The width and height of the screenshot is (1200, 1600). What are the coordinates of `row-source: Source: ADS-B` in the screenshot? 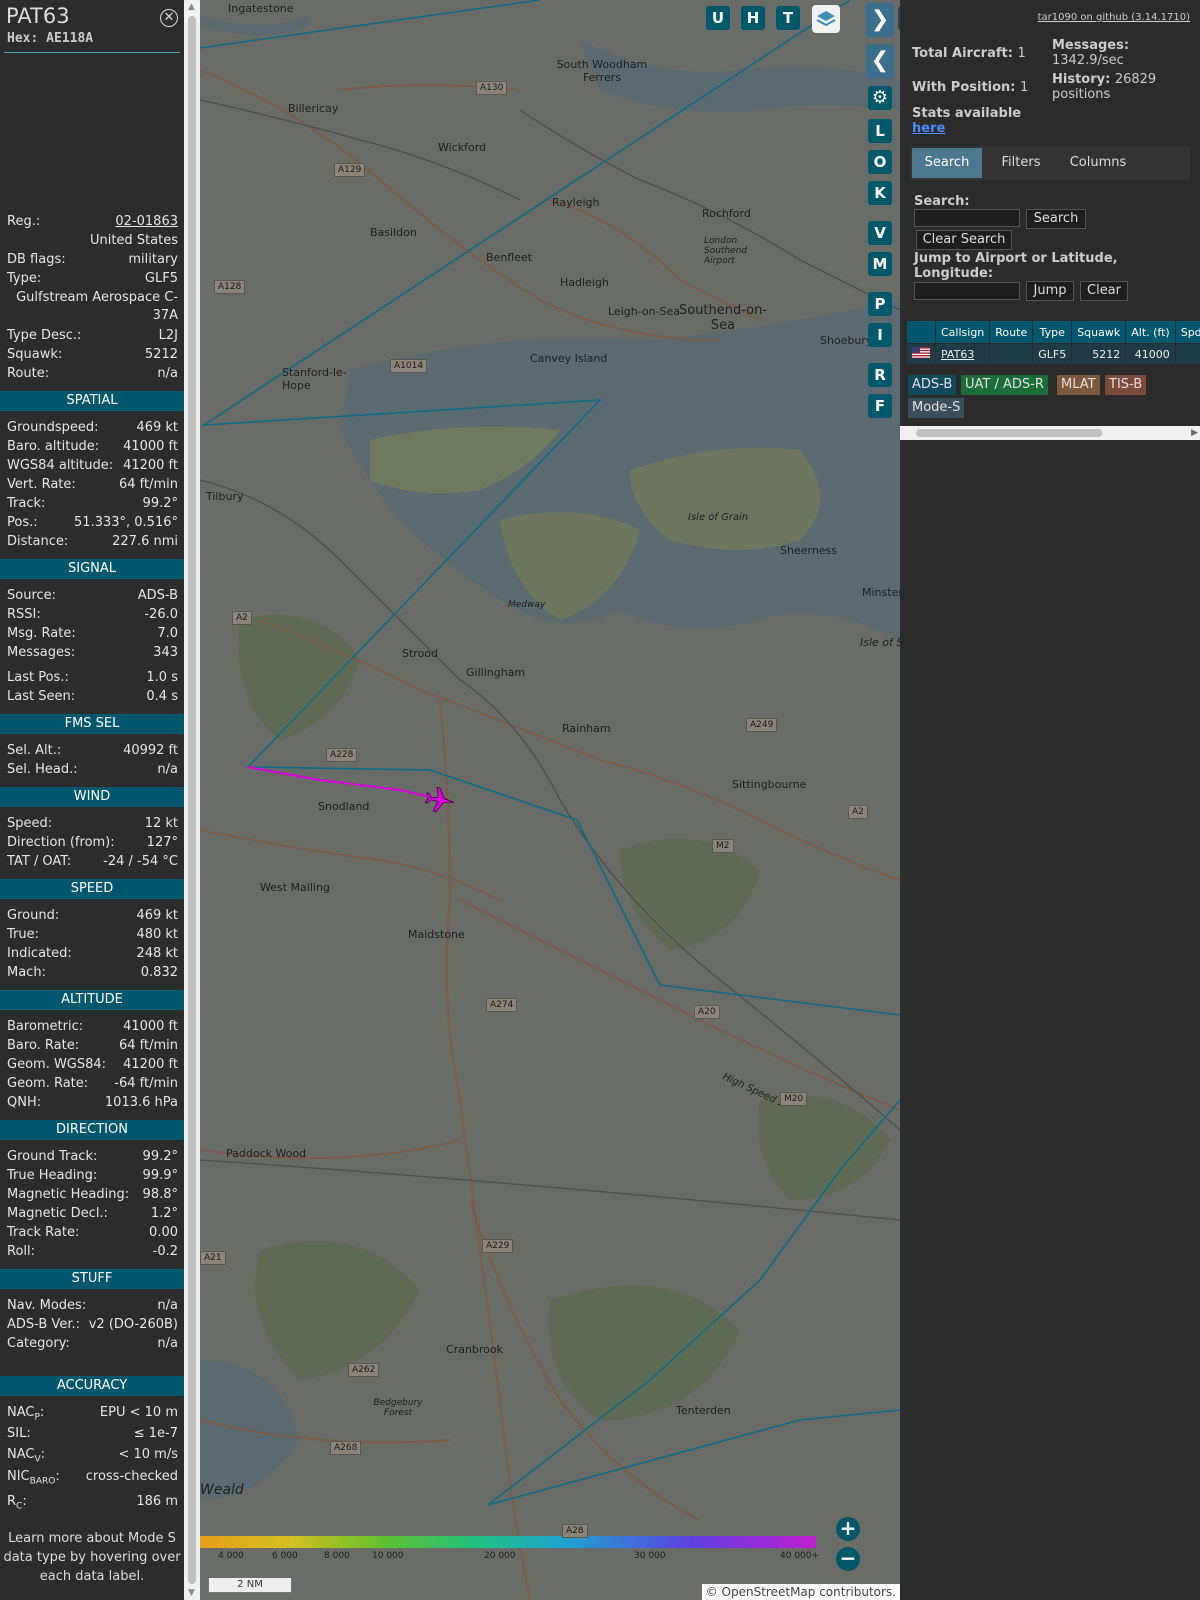 It's located at (92, 595).